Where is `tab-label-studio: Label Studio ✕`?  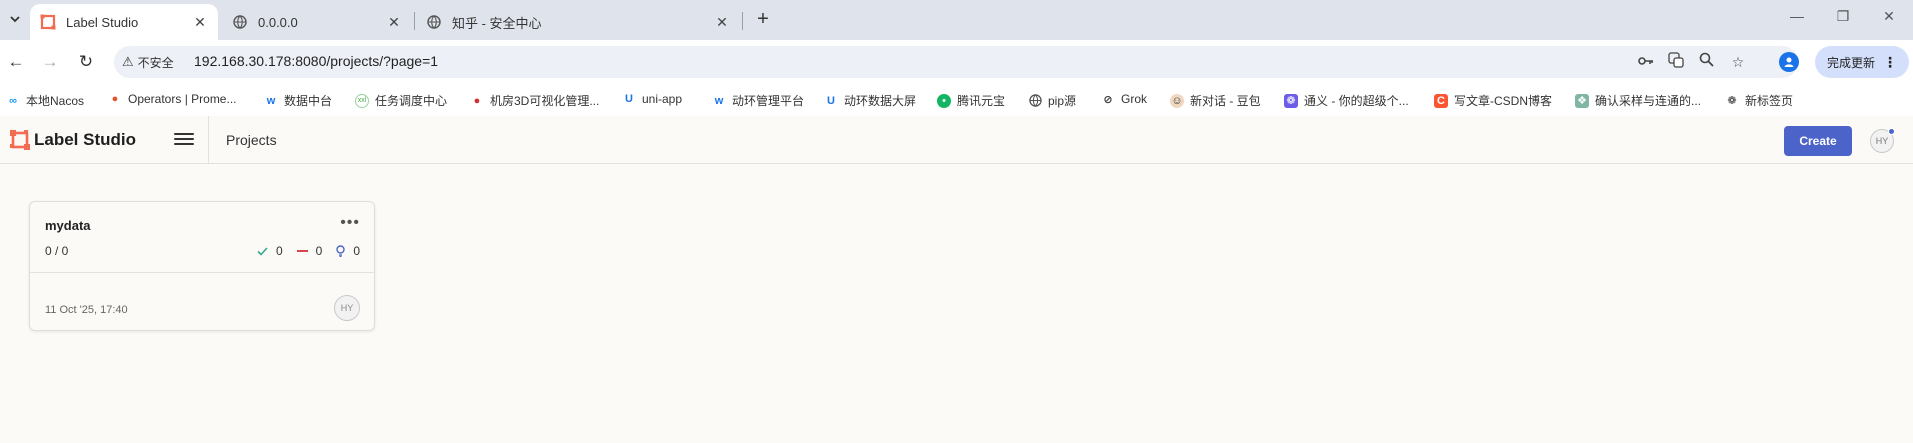 tab-label-studio: Label Studio ✕ is located at coordinates (124, 22).